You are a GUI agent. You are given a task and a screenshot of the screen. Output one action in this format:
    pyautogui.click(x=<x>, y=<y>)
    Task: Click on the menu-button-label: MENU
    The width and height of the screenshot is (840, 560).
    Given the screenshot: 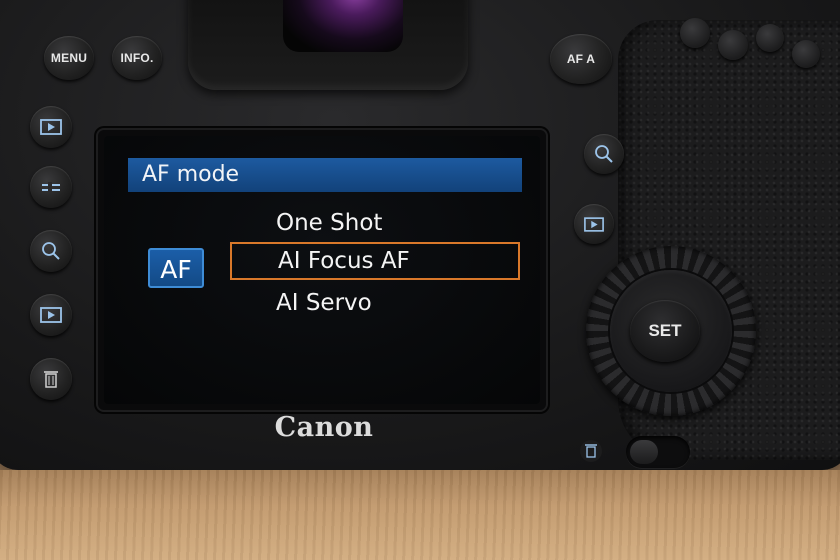 What is the action you would take?
    pyautogui.click(x=69, y=58)
    